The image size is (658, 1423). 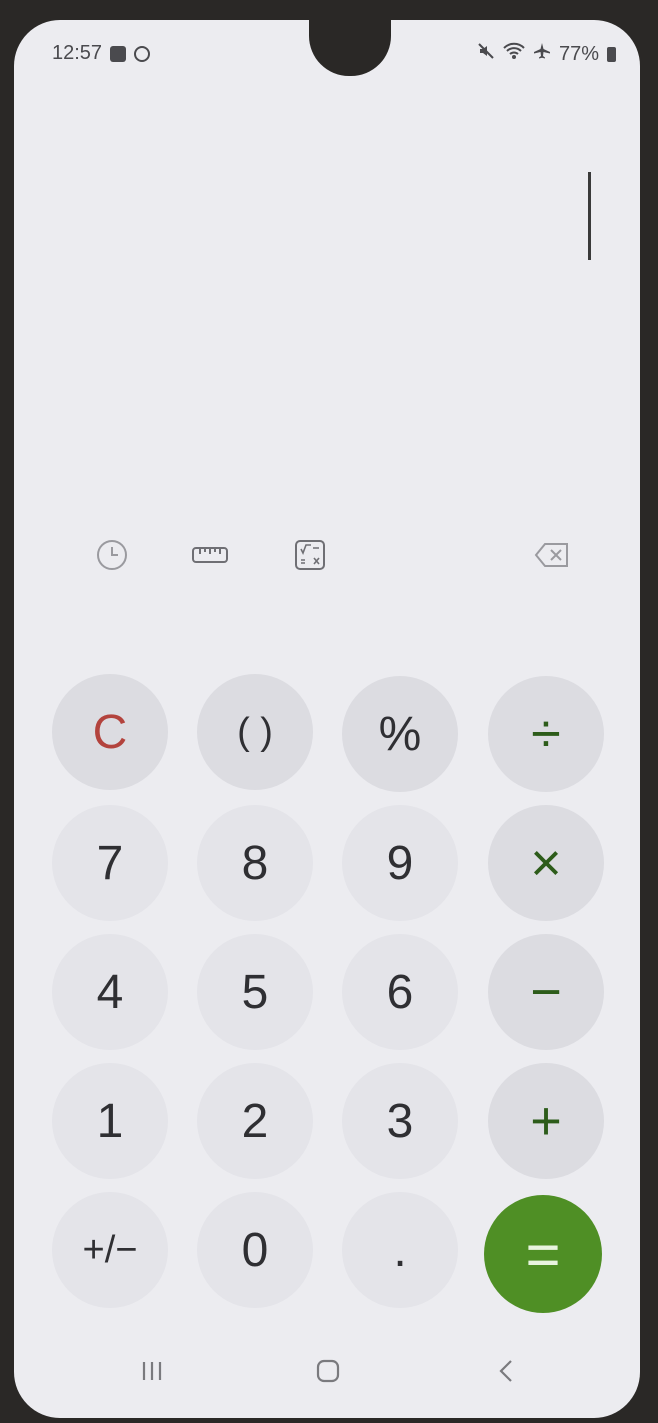 I want to click on percent-button: %, so click(x=400, y=734).